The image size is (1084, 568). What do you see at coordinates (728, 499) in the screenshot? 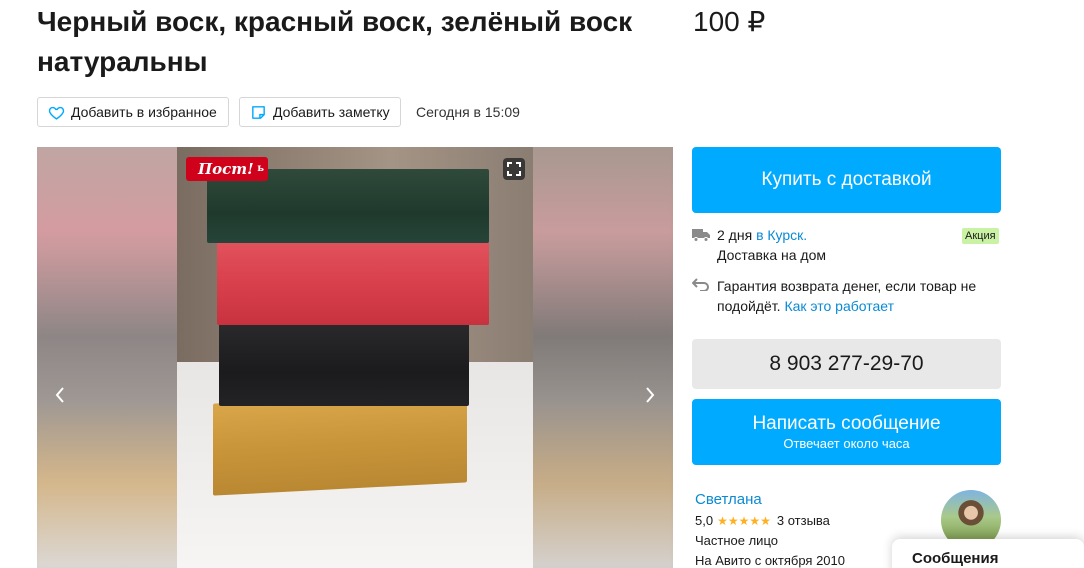
I see `seller-name-link: Светлана` at bounding box center [728, 499].